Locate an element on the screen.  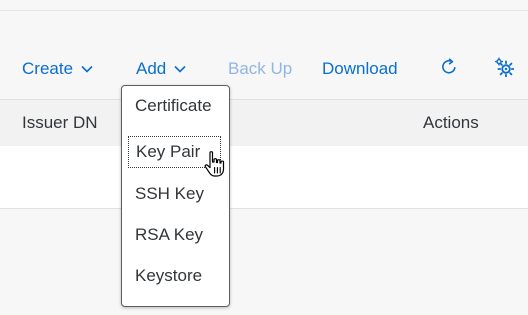
toolbar: Create Add Back Up Download is located at coordinates (264, 69).